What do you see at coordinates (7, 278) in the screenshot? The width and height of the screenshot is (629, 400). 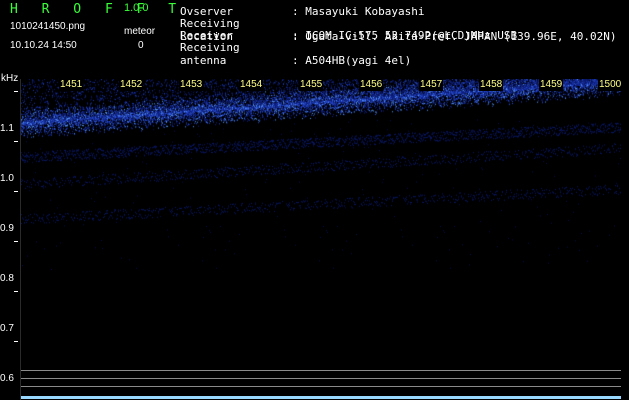 I see `y-tick-label: 0.8` at bounding box center [7, 278].